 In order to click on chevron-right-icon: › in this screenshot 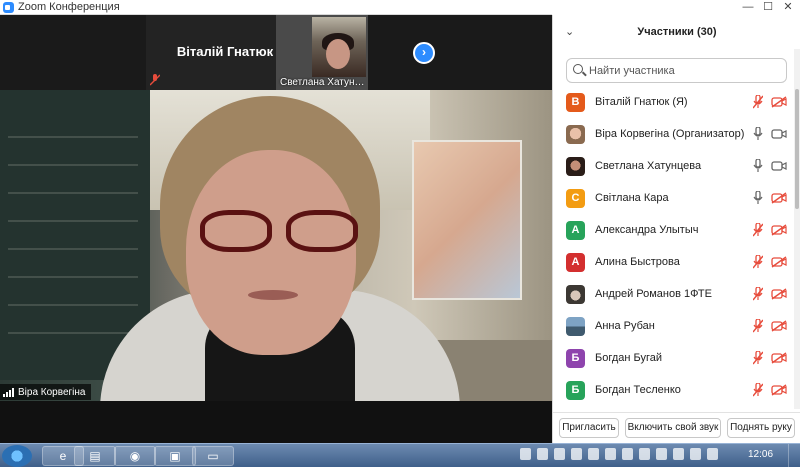, I will do `click(424, 52)`.